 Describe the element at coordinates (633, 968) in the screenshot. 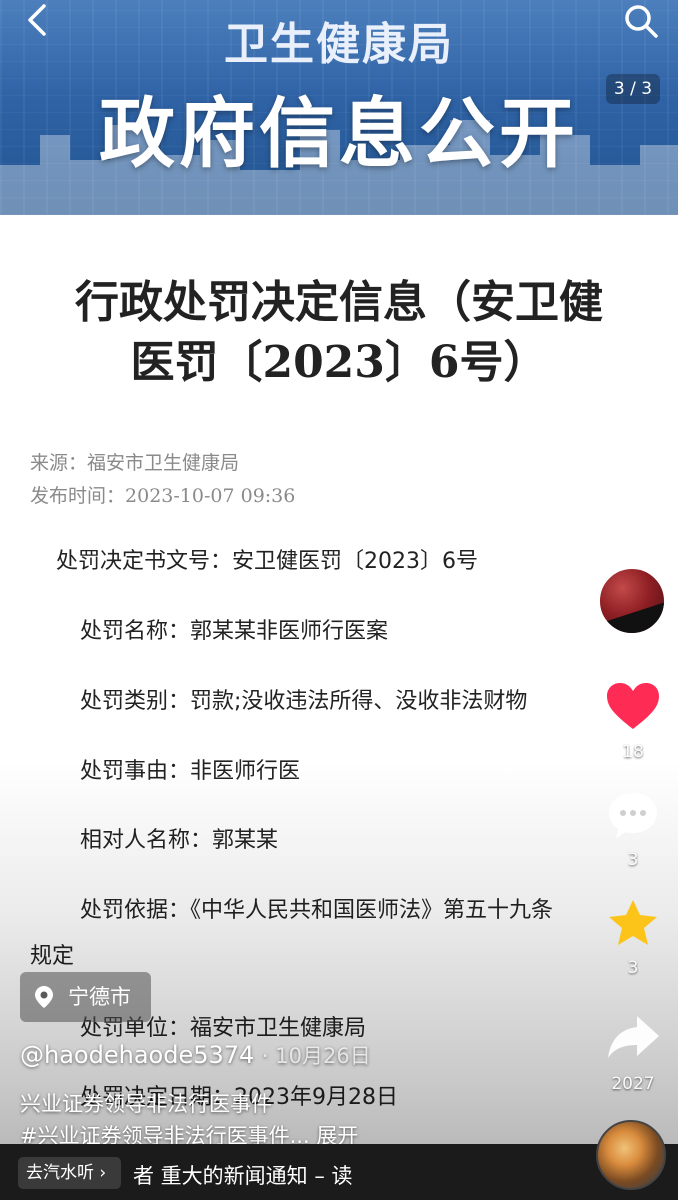

I see `favorite-count: 3` at that location.